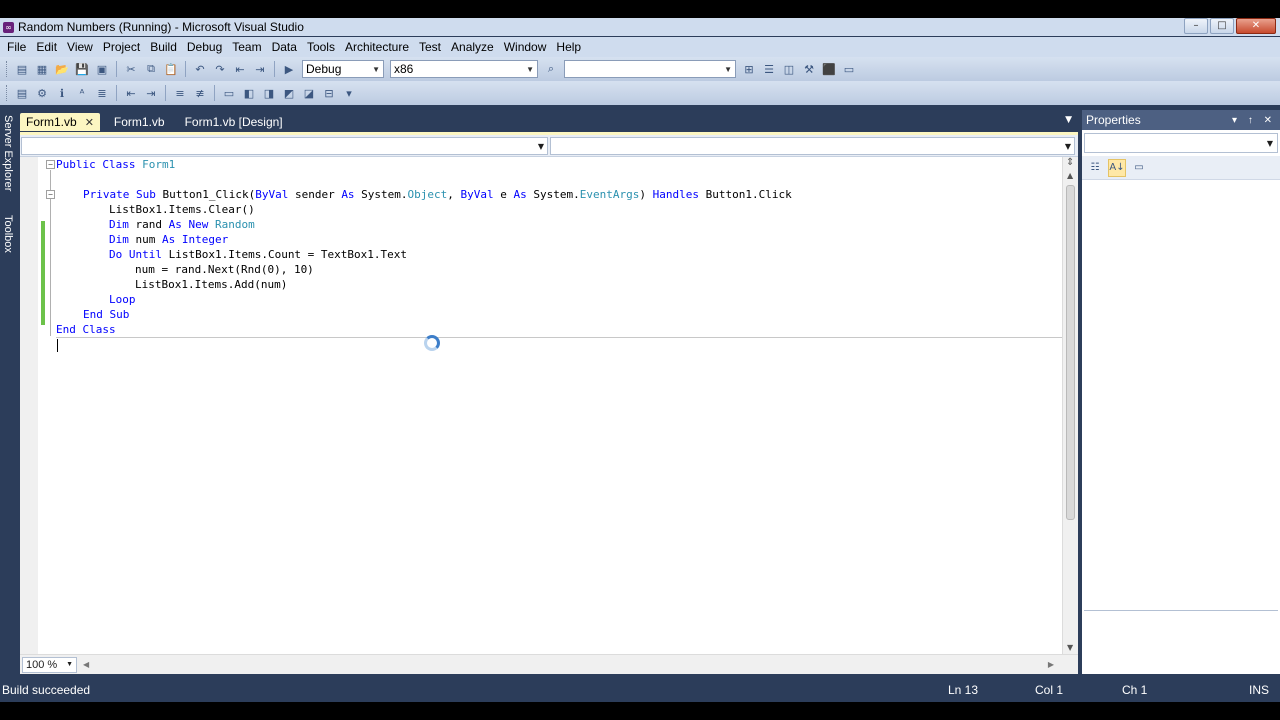 Image resolution: width=1280 pixels, height=720 pixels. What do you see at coordinates (102, 69) in the screenshot?
I see `save-all-icon: ▣` at bounding box center [102, 69].